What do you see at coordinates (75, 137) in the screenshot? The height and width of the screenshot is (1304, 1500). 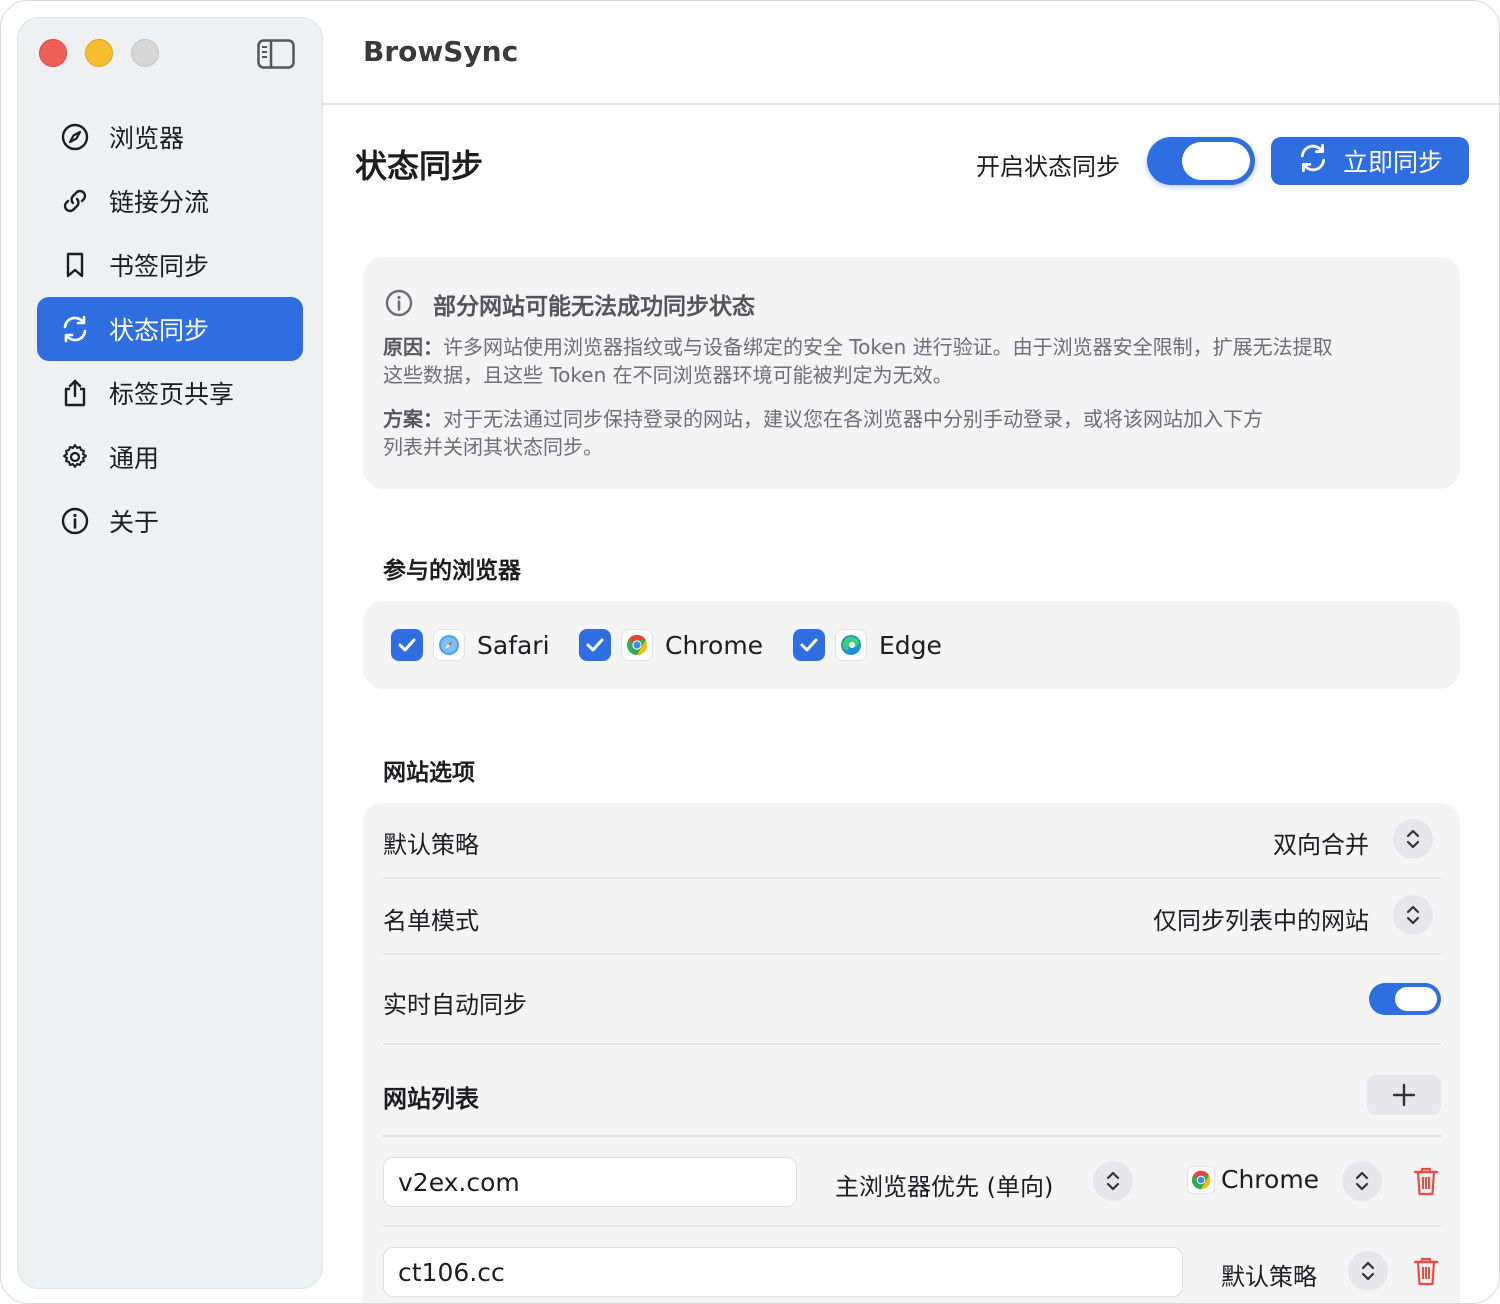 I see `compass-icon` at bounding box center [75, 137].